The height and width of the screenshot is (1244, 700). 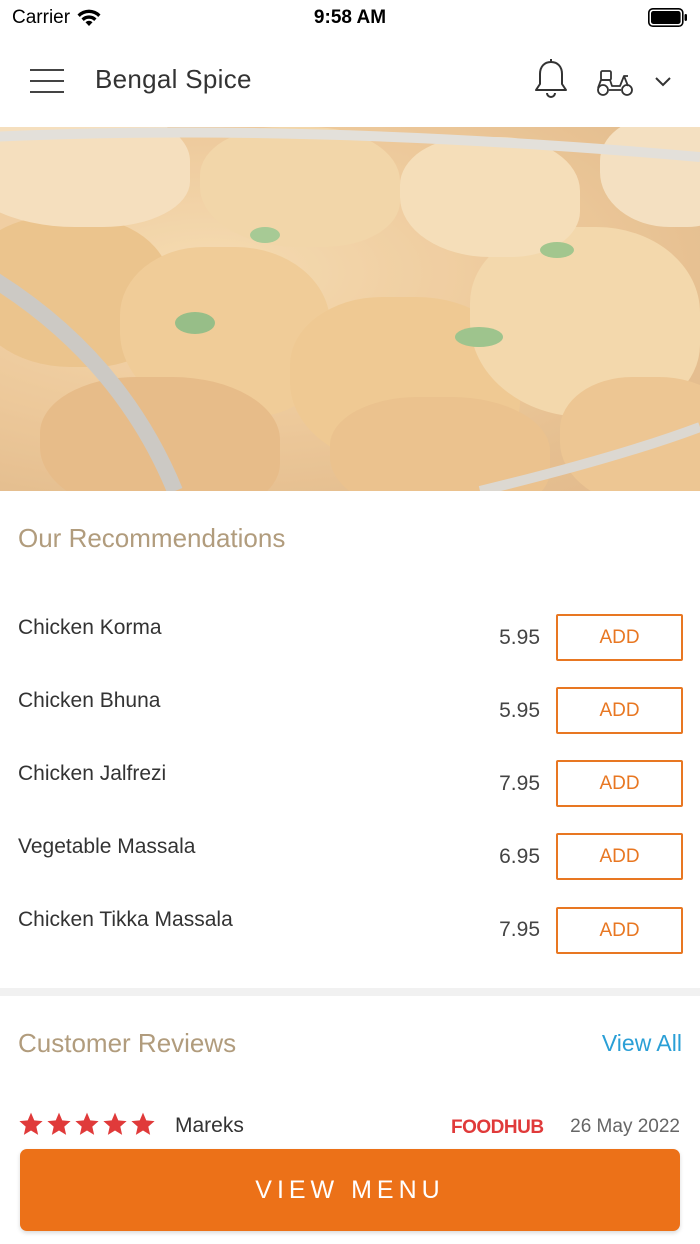 I want to click on restaurant-name: Bengal Spice, so click(x=173, y=79).